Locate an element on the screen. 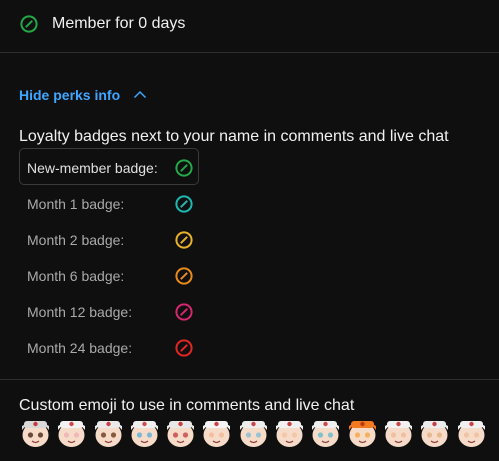  membership-status: Member for 0 days is located at coordinates (102, 24).